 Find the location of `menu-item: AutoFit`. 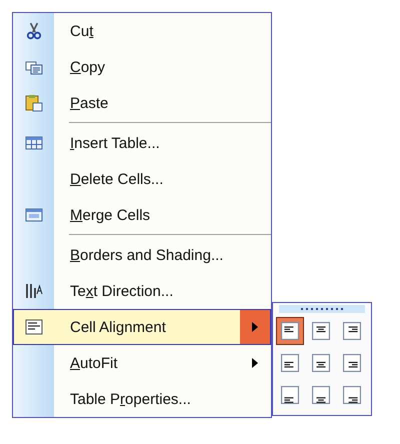

menu-item: AutoFit is located at coordinates (142, 363).